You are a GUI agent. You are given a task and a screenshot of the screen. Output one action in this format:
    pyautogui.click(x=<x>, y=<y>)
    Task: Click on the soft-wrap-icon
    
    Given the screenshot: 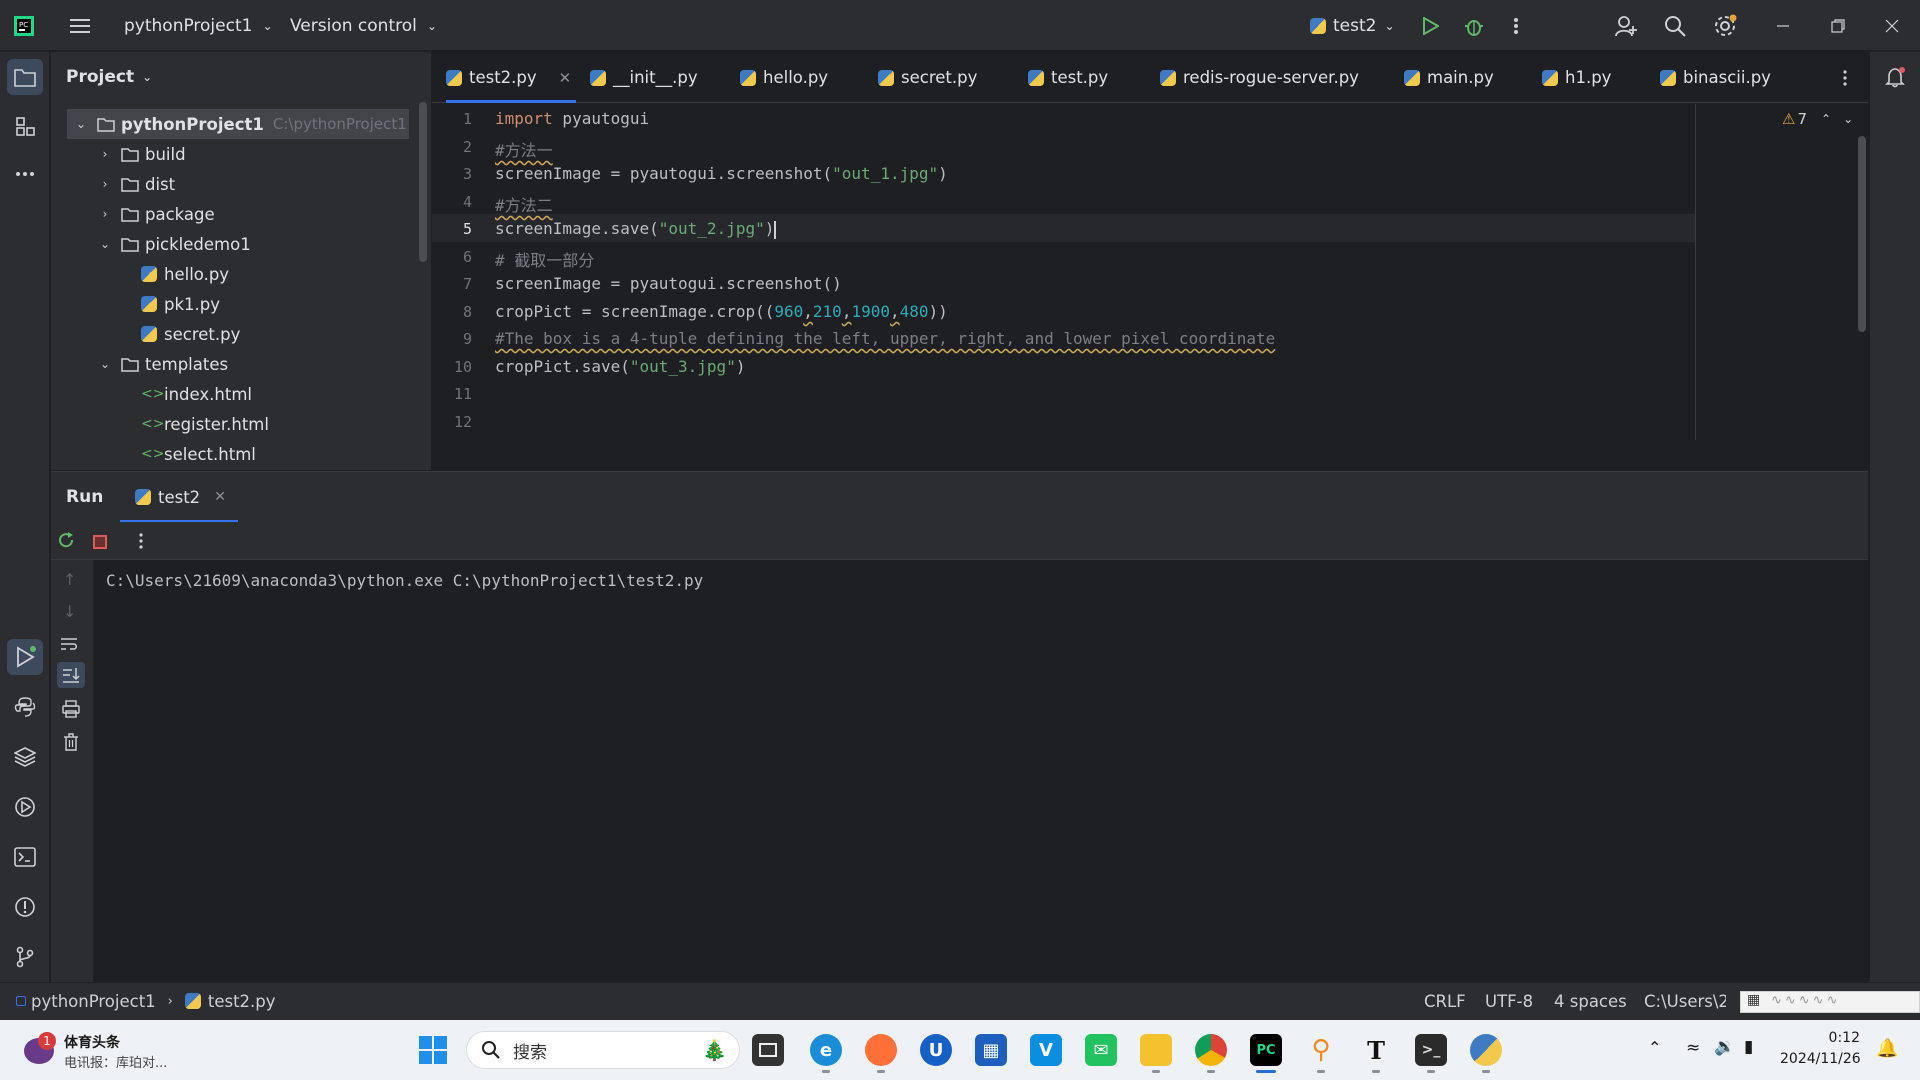 What is the action you would take?
    pyautogui.click(x=69, y=646)
    